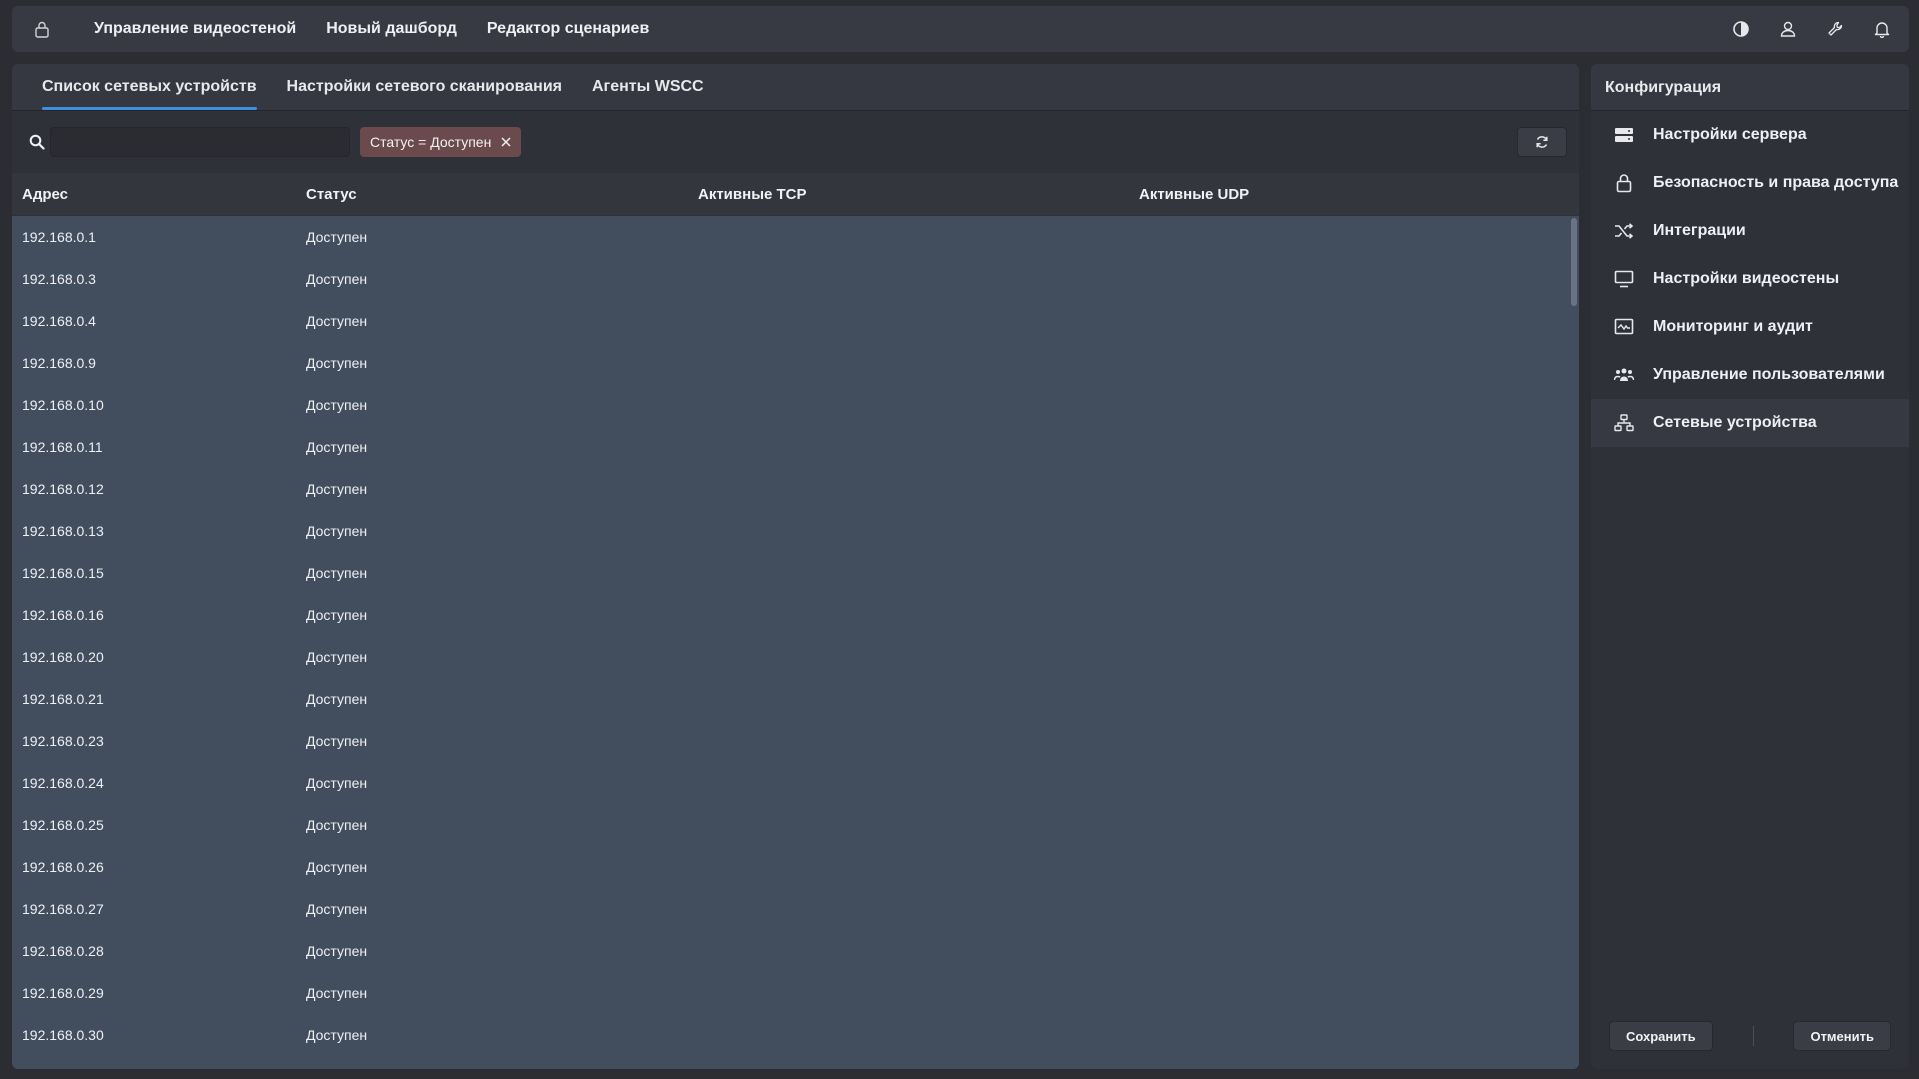  I want to click on cell-address: 192.168.0.20, so click(63, 657).